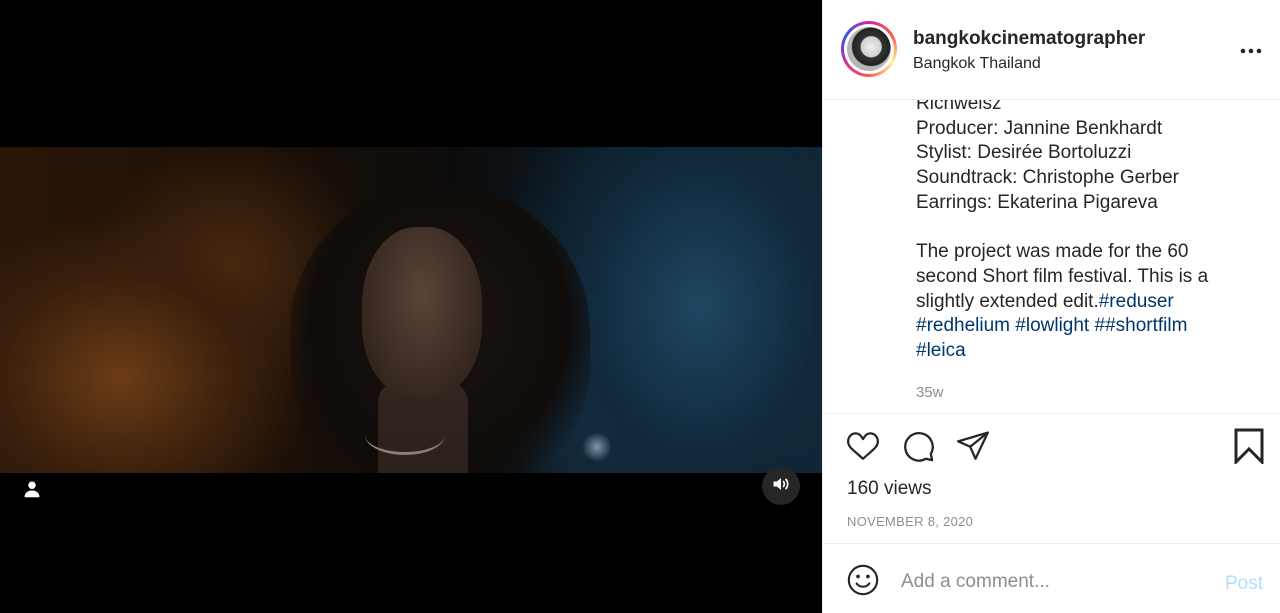  I want to click on add-comment-bar: Post, so click(1051, 578).